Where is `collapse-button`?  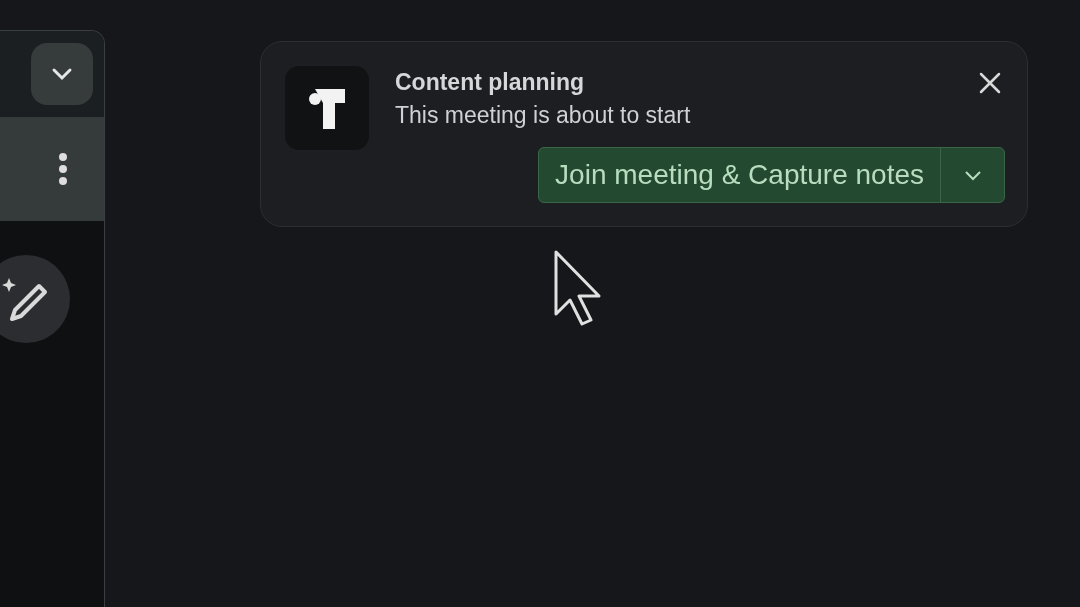 collapse-button is located at coordinates (62, 74).